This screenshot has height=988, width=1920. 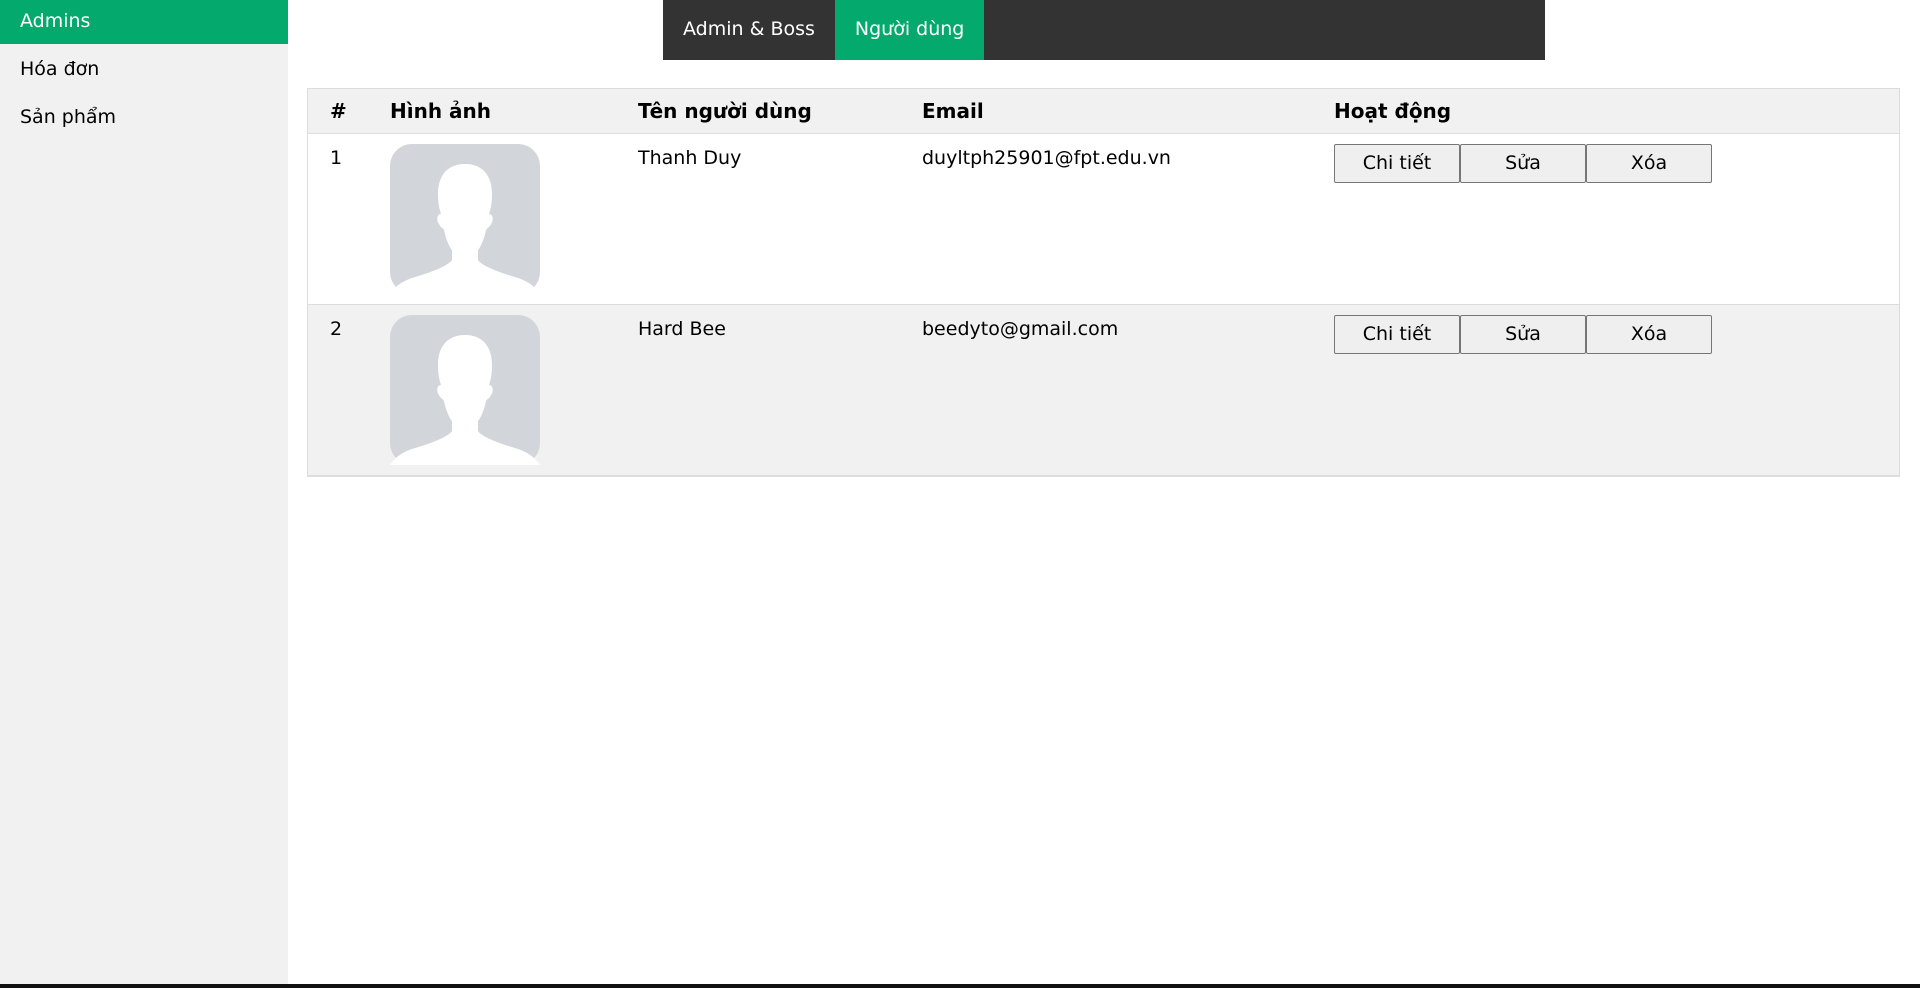 What do you see at coordinates (1046, 157) in the screenshot?
I see `row-email: duyltph25901@fpt.edu.vn` at bounding box center [1046, 157].